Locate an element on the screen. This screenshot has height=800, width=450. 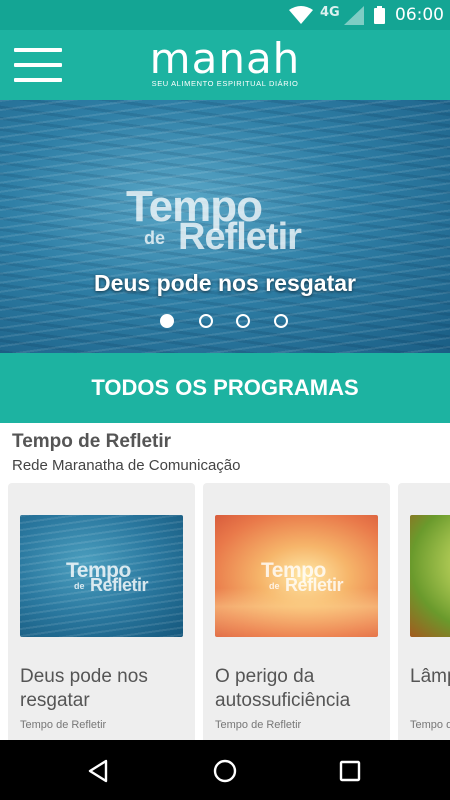
home-icon is located at coordinates (225, 771).